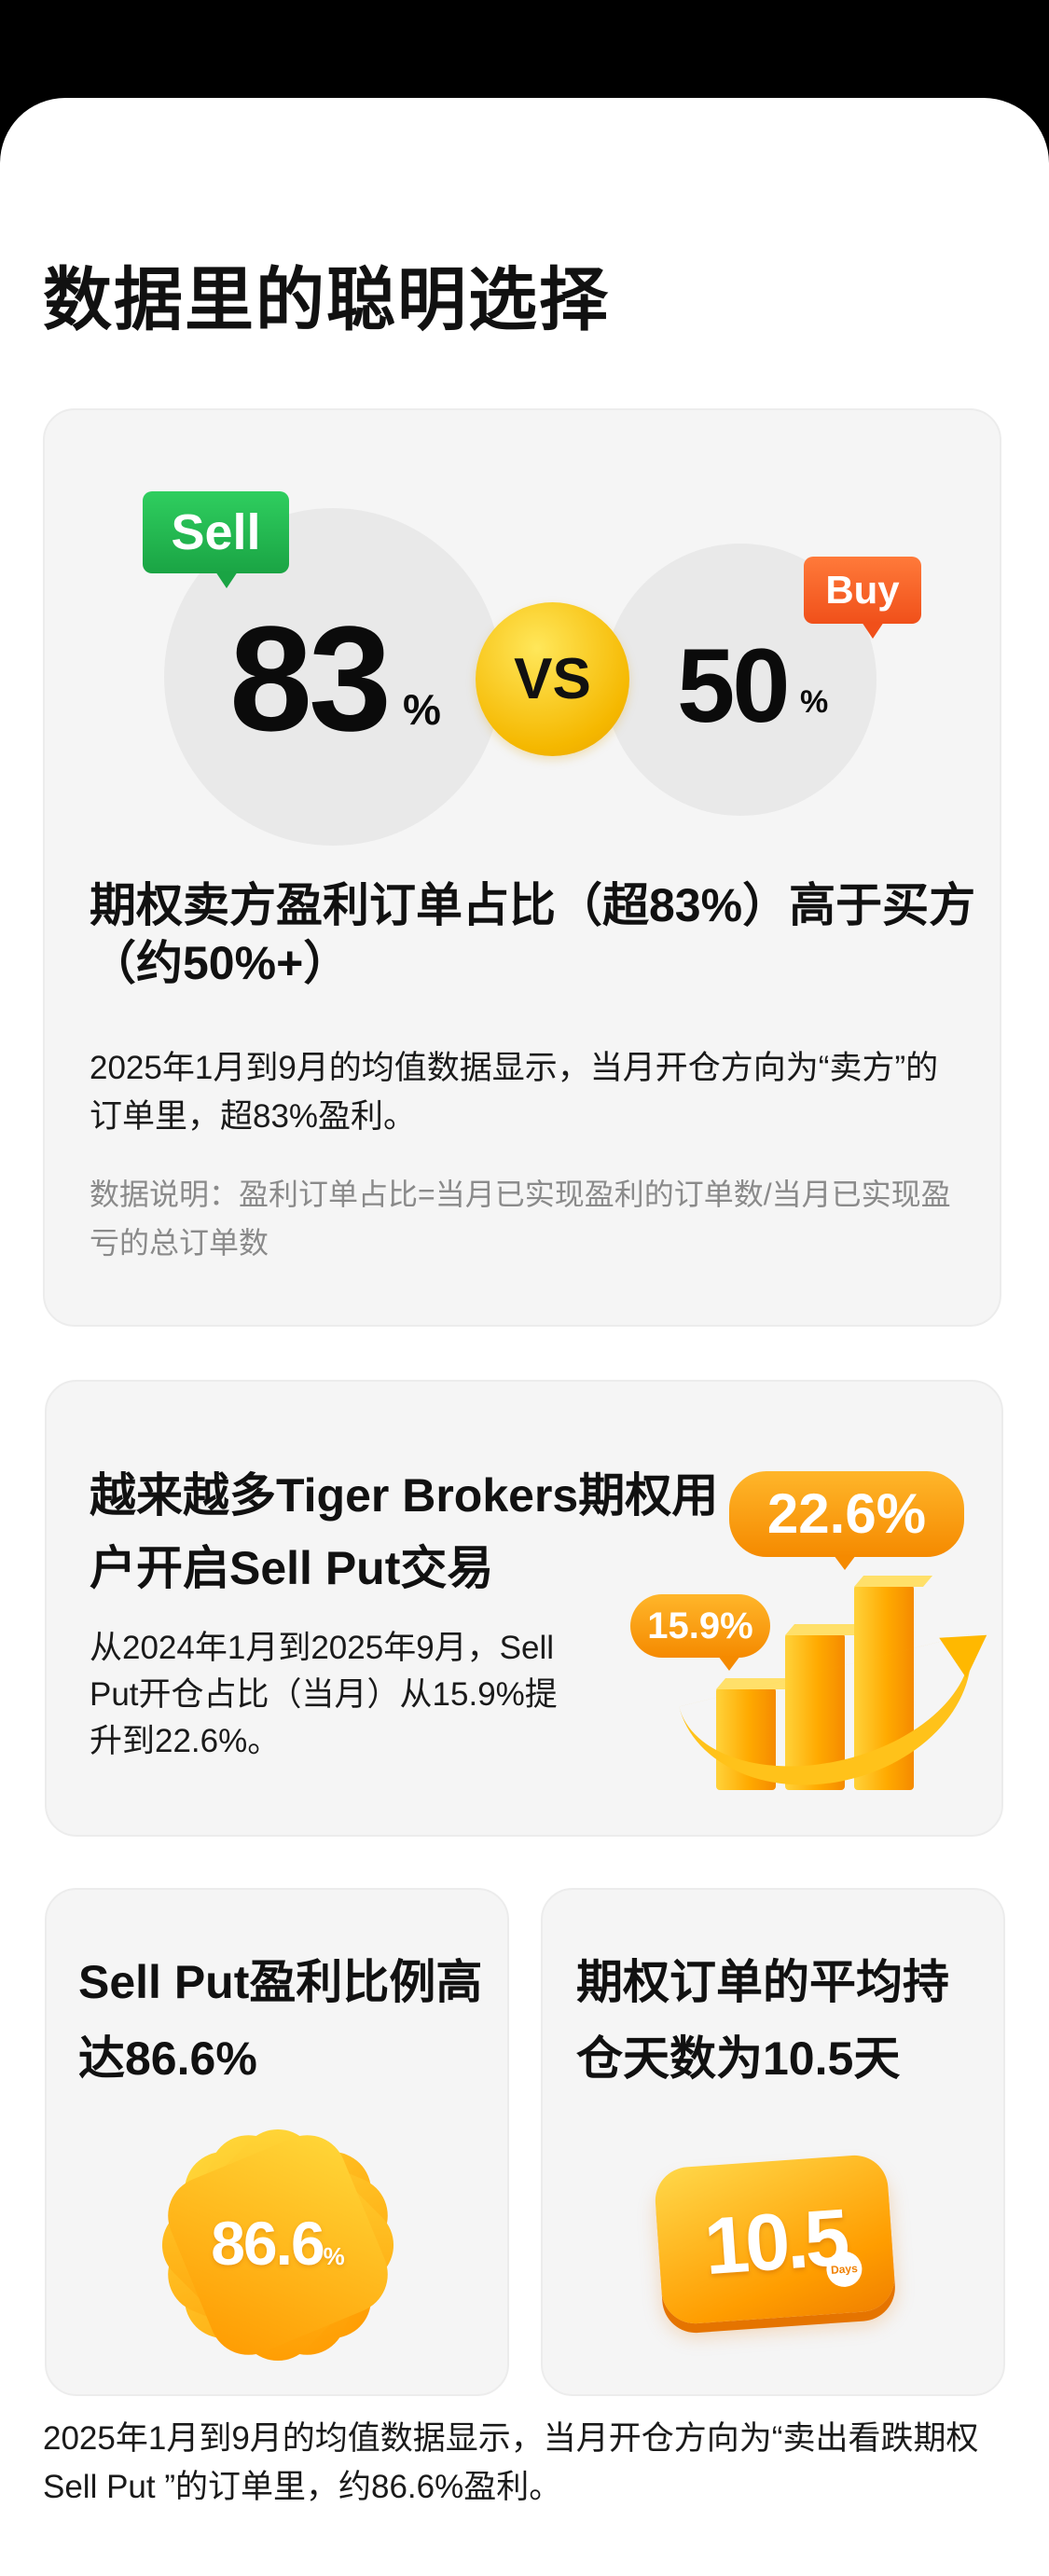  Describe the element at coordinates (814, 702) in the screenshot. I see `buy-percent-sign: %` at that location.